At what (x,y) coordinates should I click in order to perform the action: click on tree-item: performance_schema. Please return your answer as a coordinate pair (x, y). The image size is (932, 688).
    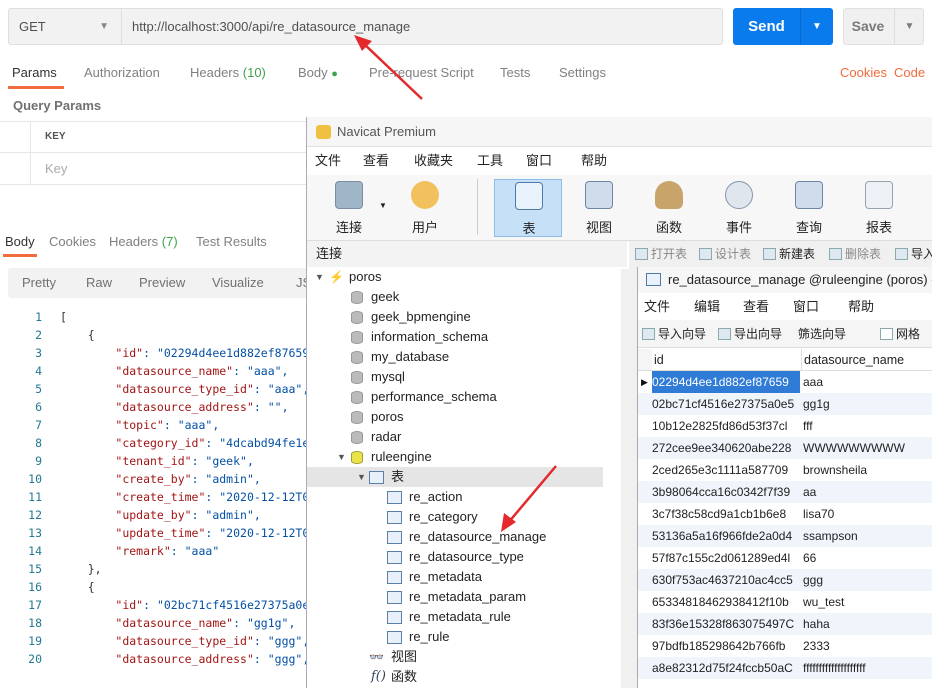
    Looking at the image, I should click on (455, 397).